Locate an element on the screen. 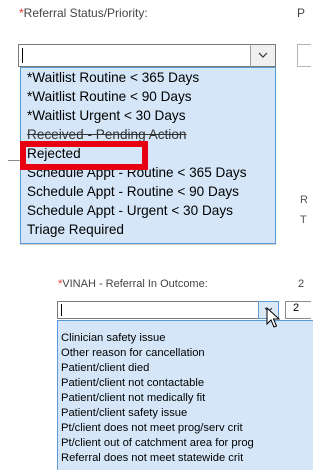 The width and height of the screenshot is (320, 470). chevron-down-icon is located at coordinates (263, 55).